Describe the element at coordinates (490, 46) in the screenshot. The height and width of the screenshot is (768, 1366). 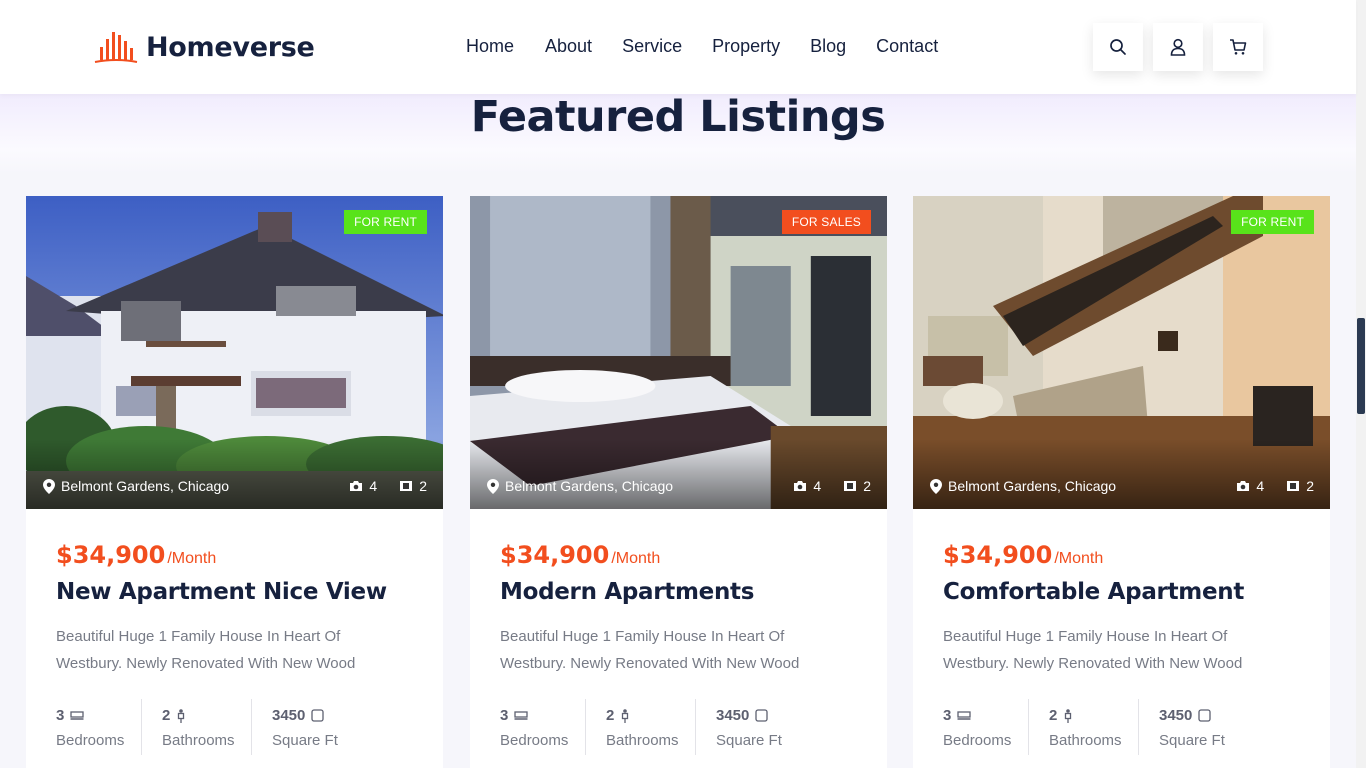
I see `nav-home: Home` at that location.